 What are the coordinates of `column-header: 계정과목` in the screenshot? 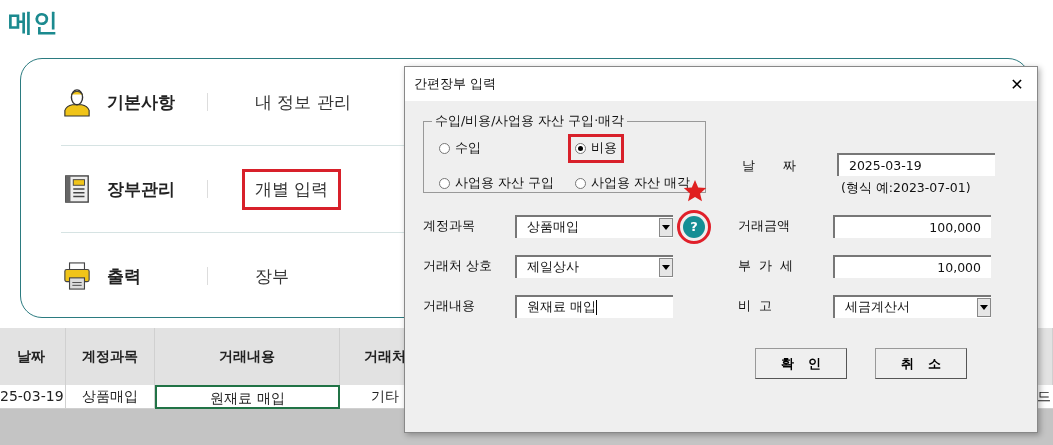 It's located at (110, 356).